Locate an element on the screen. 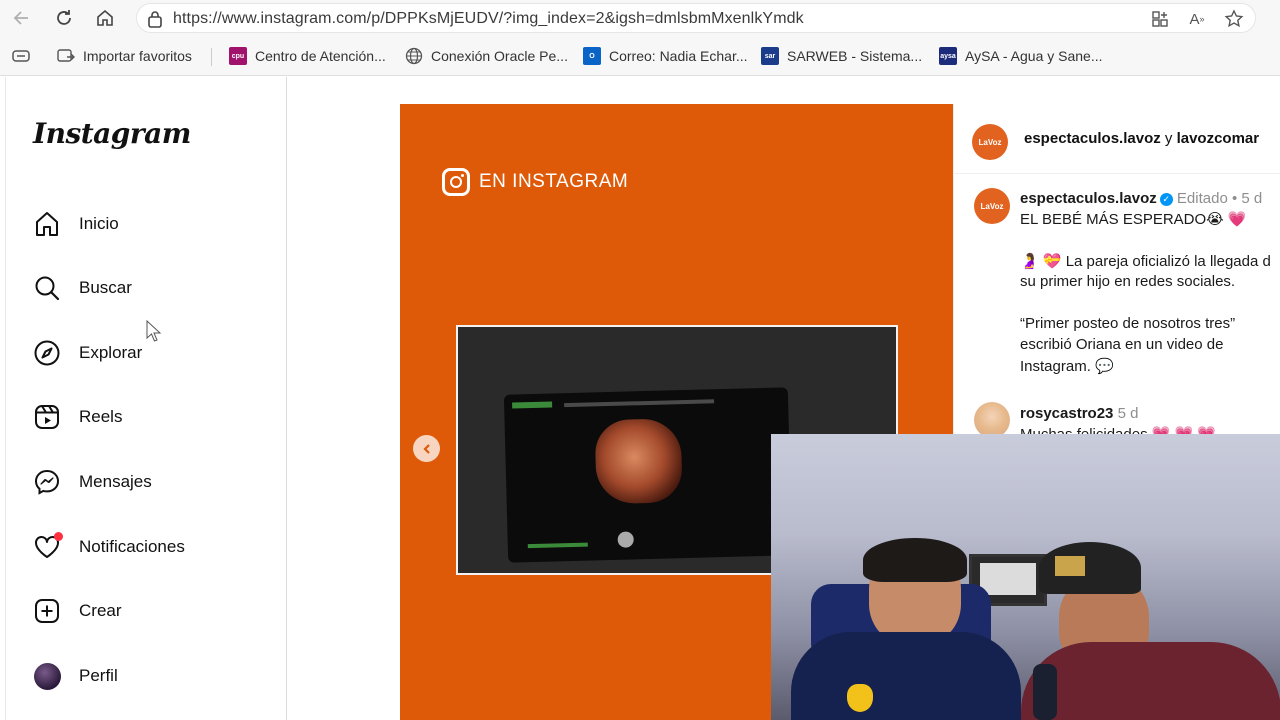 The image size is (1280, 720). fav-import: Importar favoritos is located at coordinates (124, 56).